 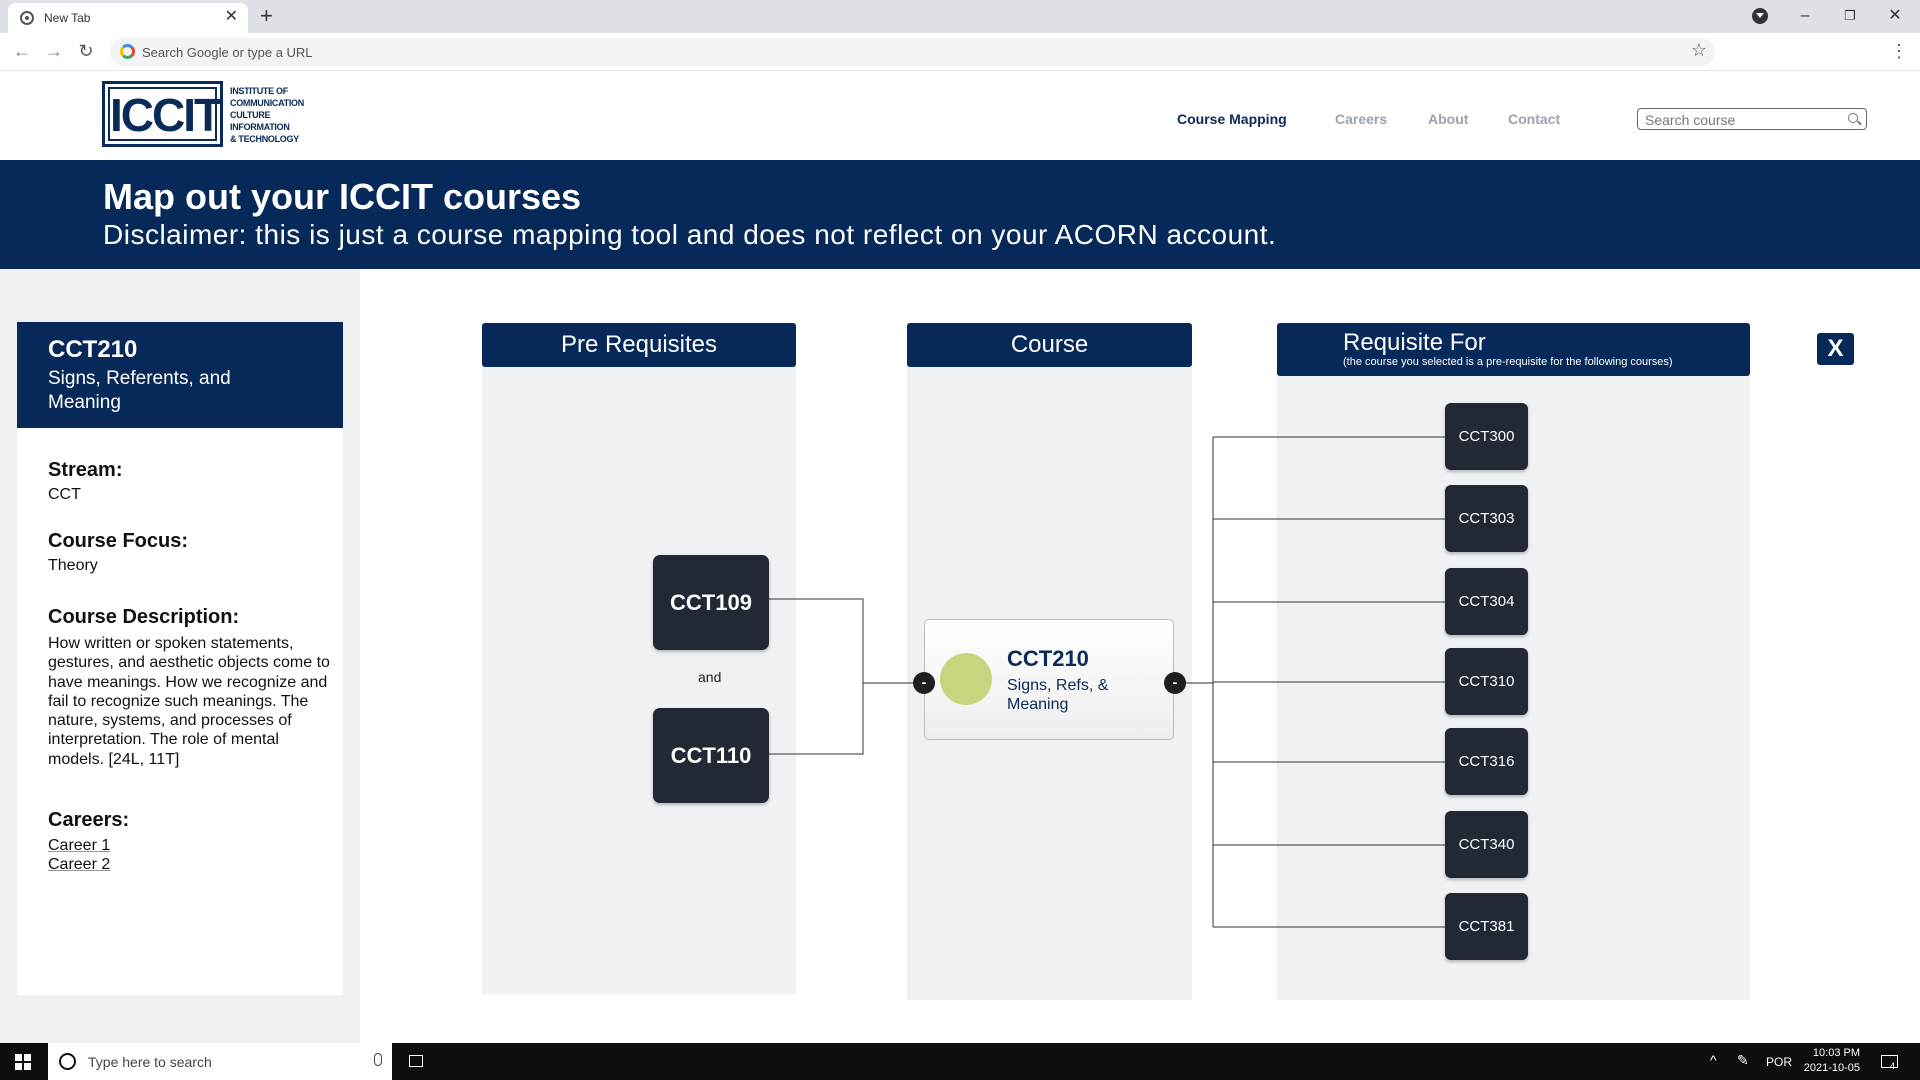 What do you see at coordinates (1805, 16) in the screenshot?
I see `minimize-icon: –` at bounding box center [1805, 16].